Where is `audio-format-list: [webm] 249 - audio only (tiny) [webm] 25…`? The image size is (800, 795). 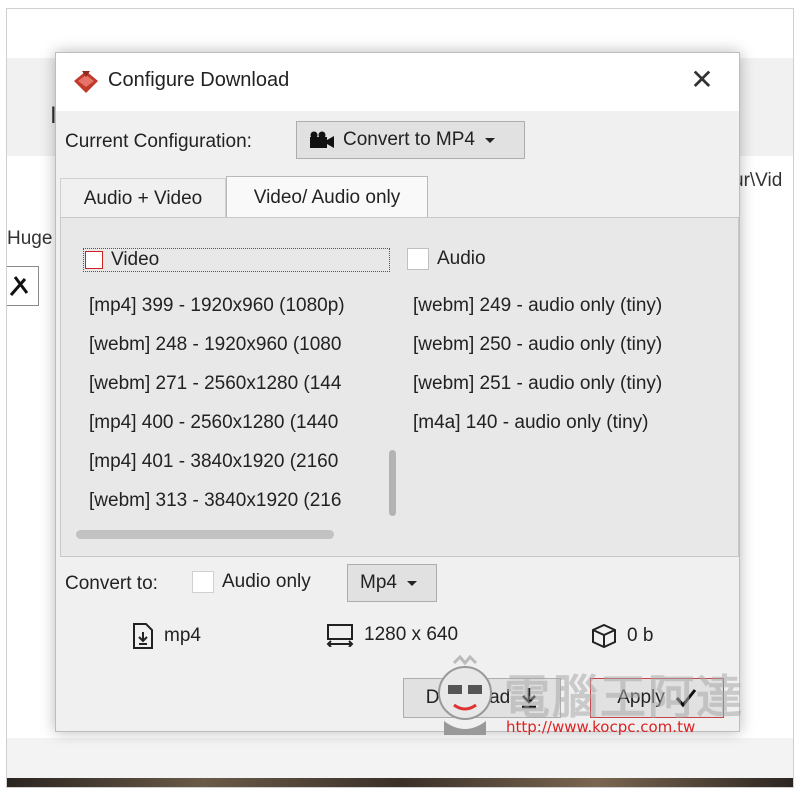 audio-format-list: [webm] 249 - audio only (tiny) [webm] 25… is located at coordinates (573, 364).